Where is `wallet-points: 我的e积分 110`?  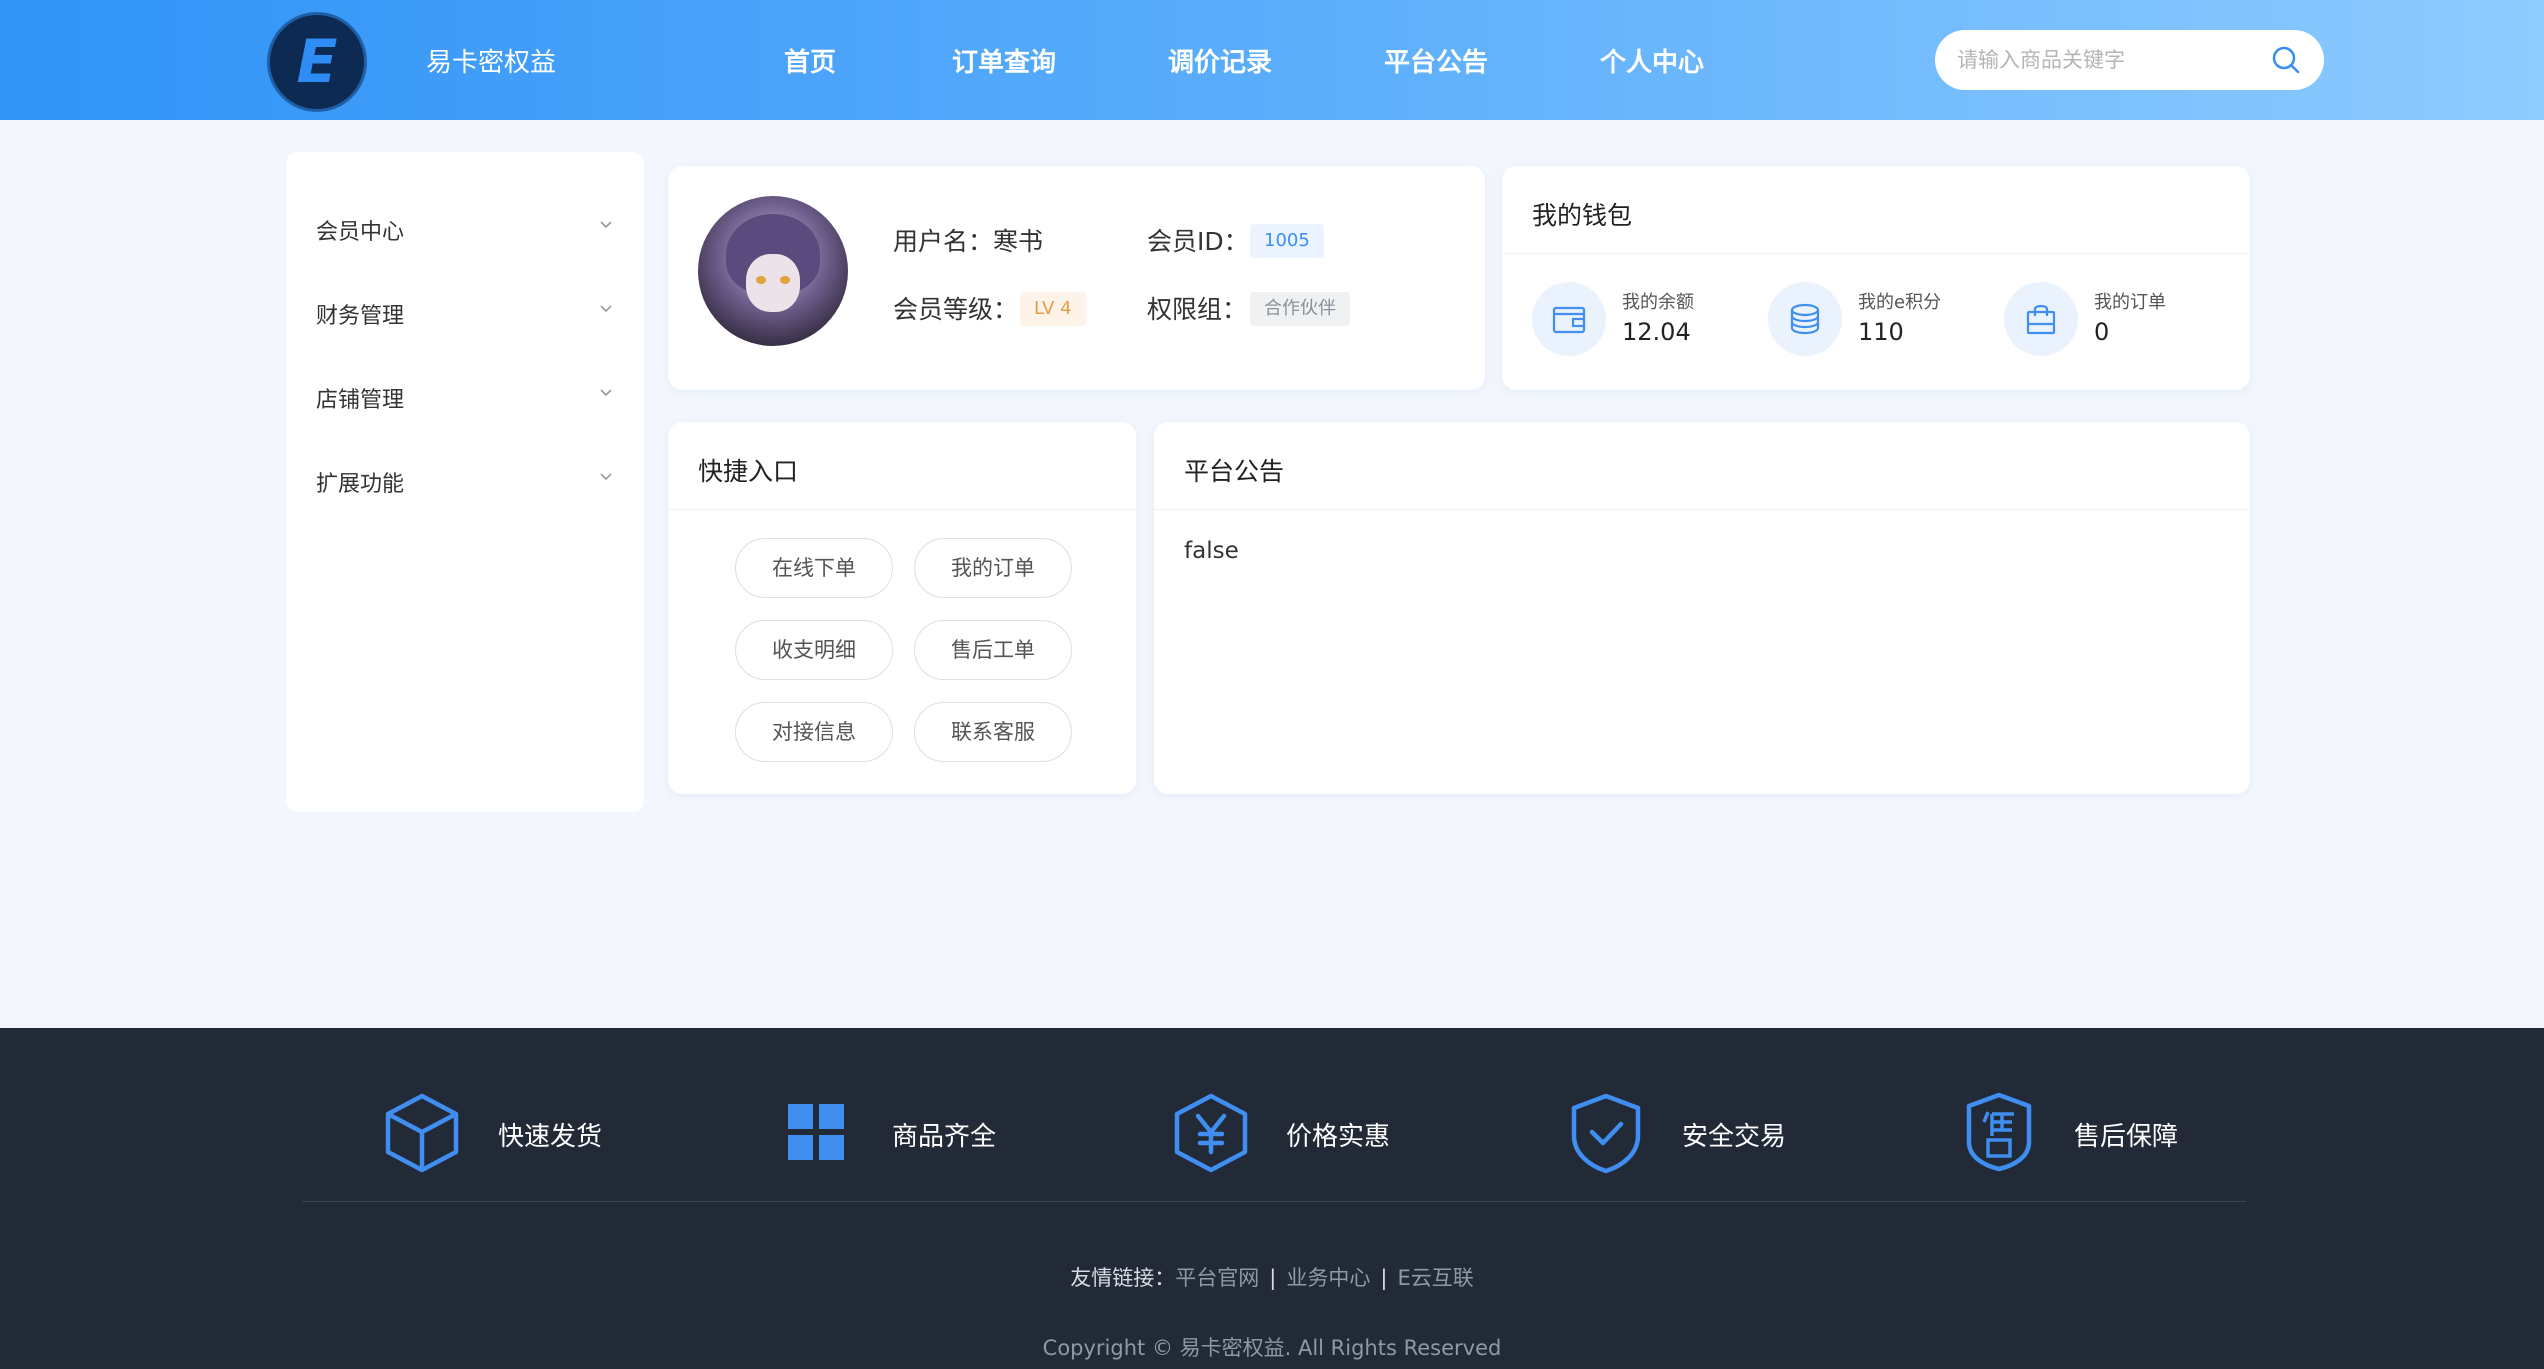 wallet-points: 我的e积分 110 is located at coordinates (1878, 322).